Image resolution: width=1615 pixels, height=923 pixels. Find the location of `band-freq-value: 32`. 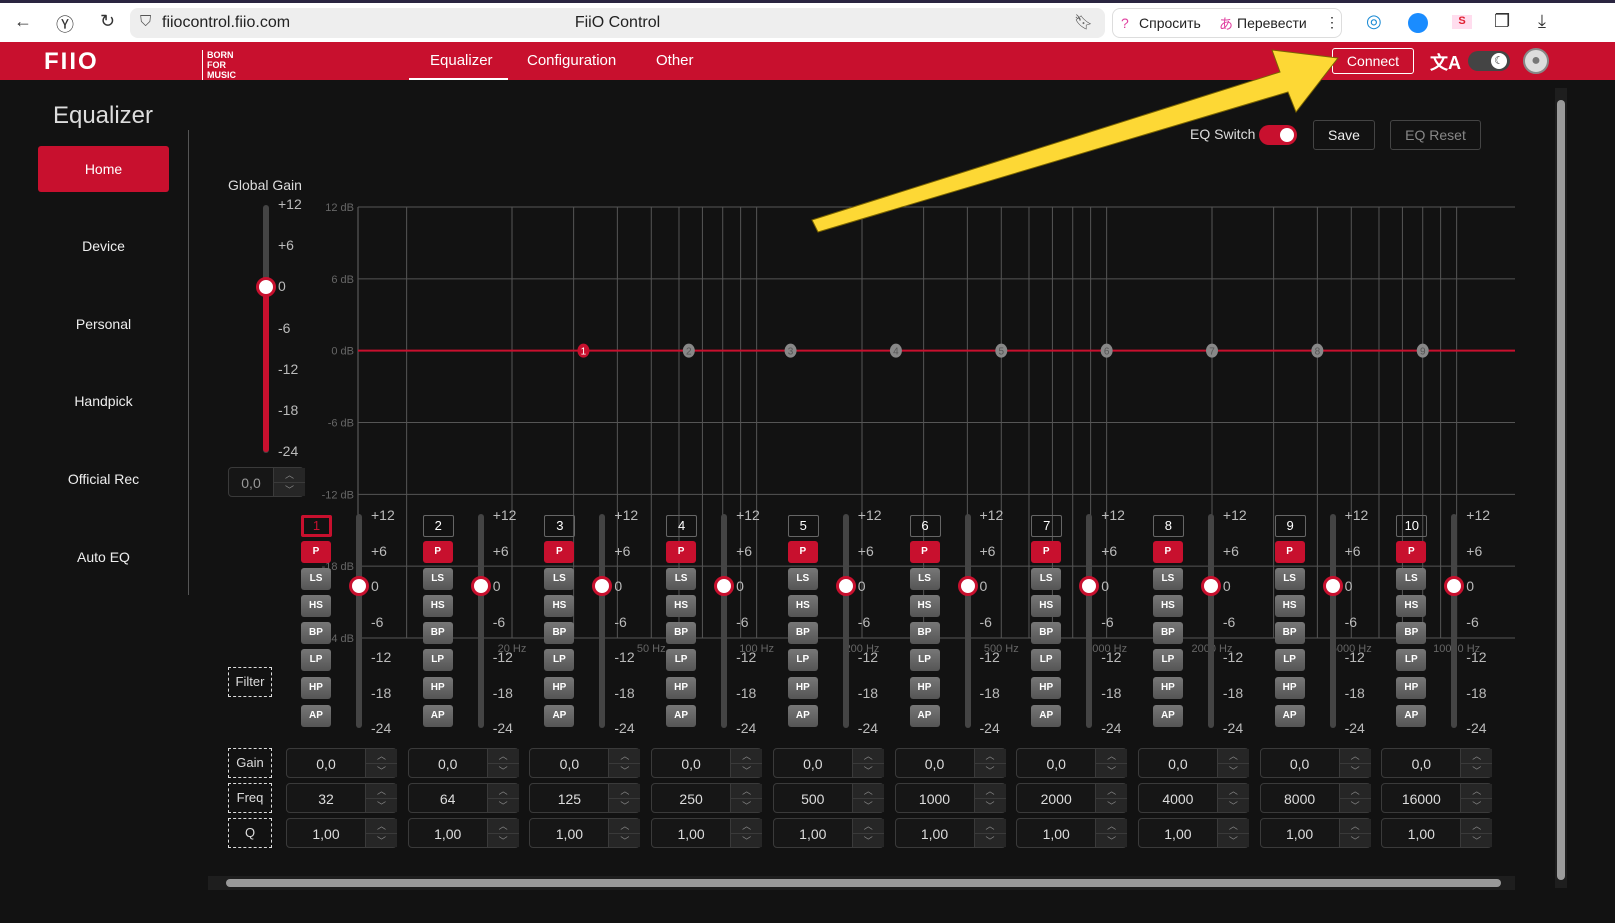

band-freq-value: 32 is located at coordinates (326, 799).